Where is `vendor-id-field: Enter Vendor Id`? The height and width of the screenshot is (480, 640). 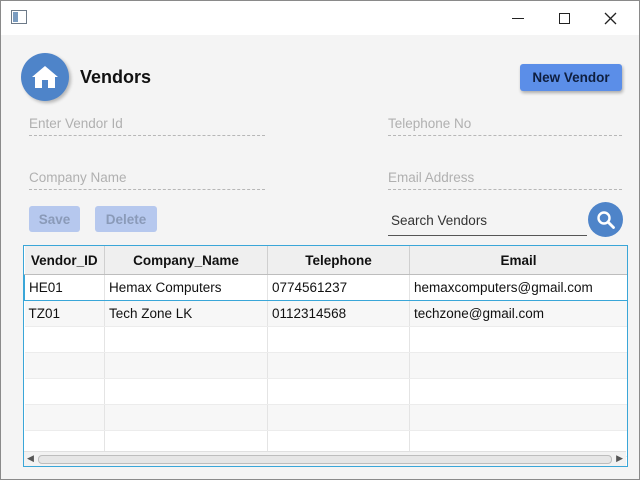
vendor-id-field: Enter Vendor Id is located at coordinates (147, 123).